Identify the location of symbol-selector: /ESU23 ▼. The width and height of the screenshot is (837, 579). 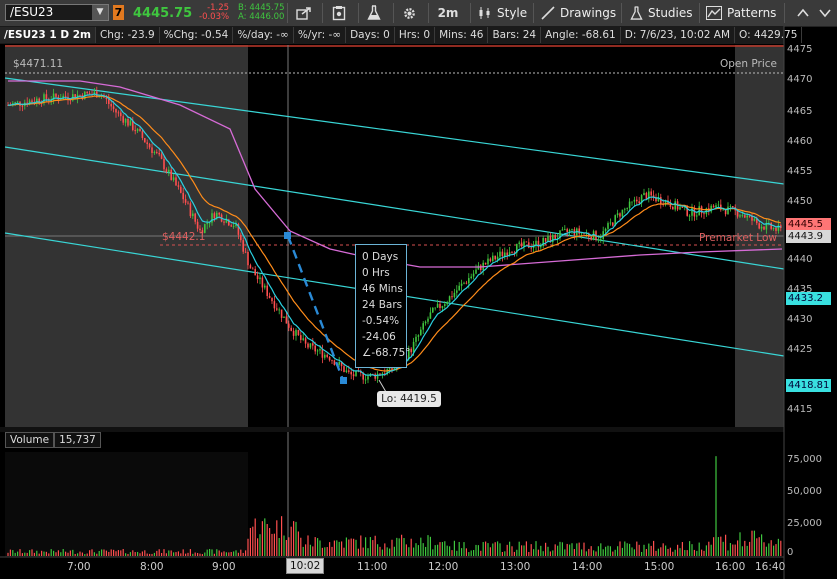
(57, 12).